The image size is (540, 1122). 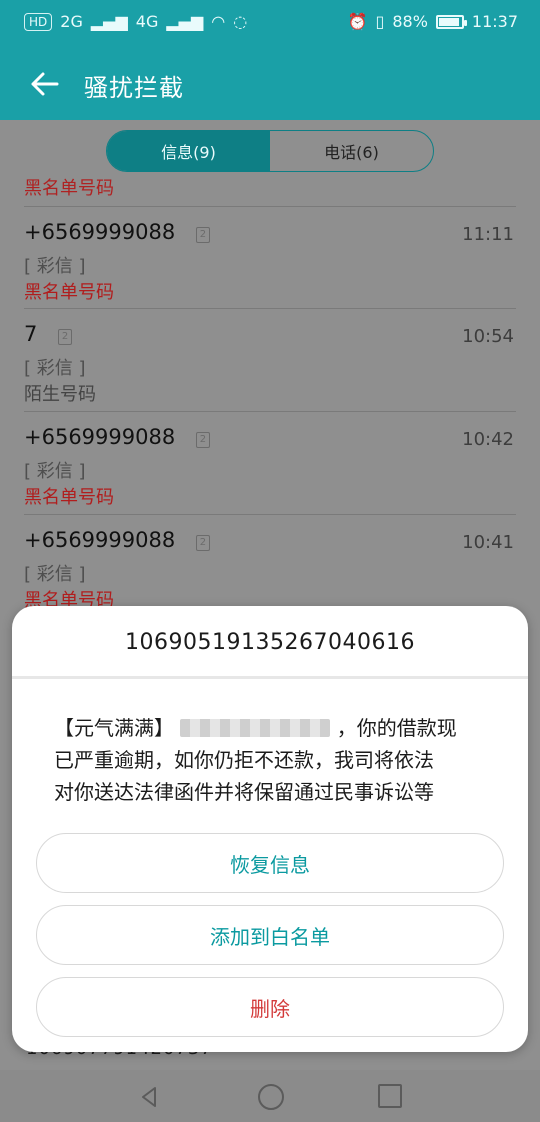 What do you see at coordinates (114, 728) in the screenshot?
I see `dialog-message-prefix: 【元气满满】` at bounding box center [114, 728].